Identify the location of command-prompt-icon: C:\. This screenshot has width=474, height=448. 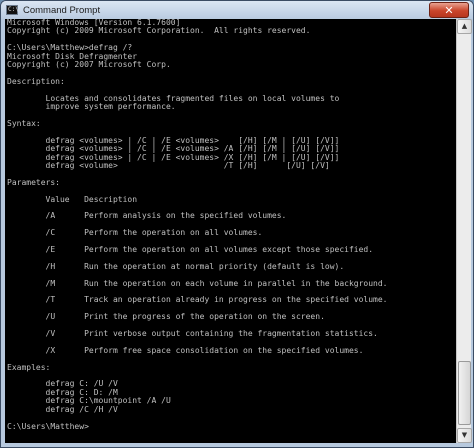
(12, 10).